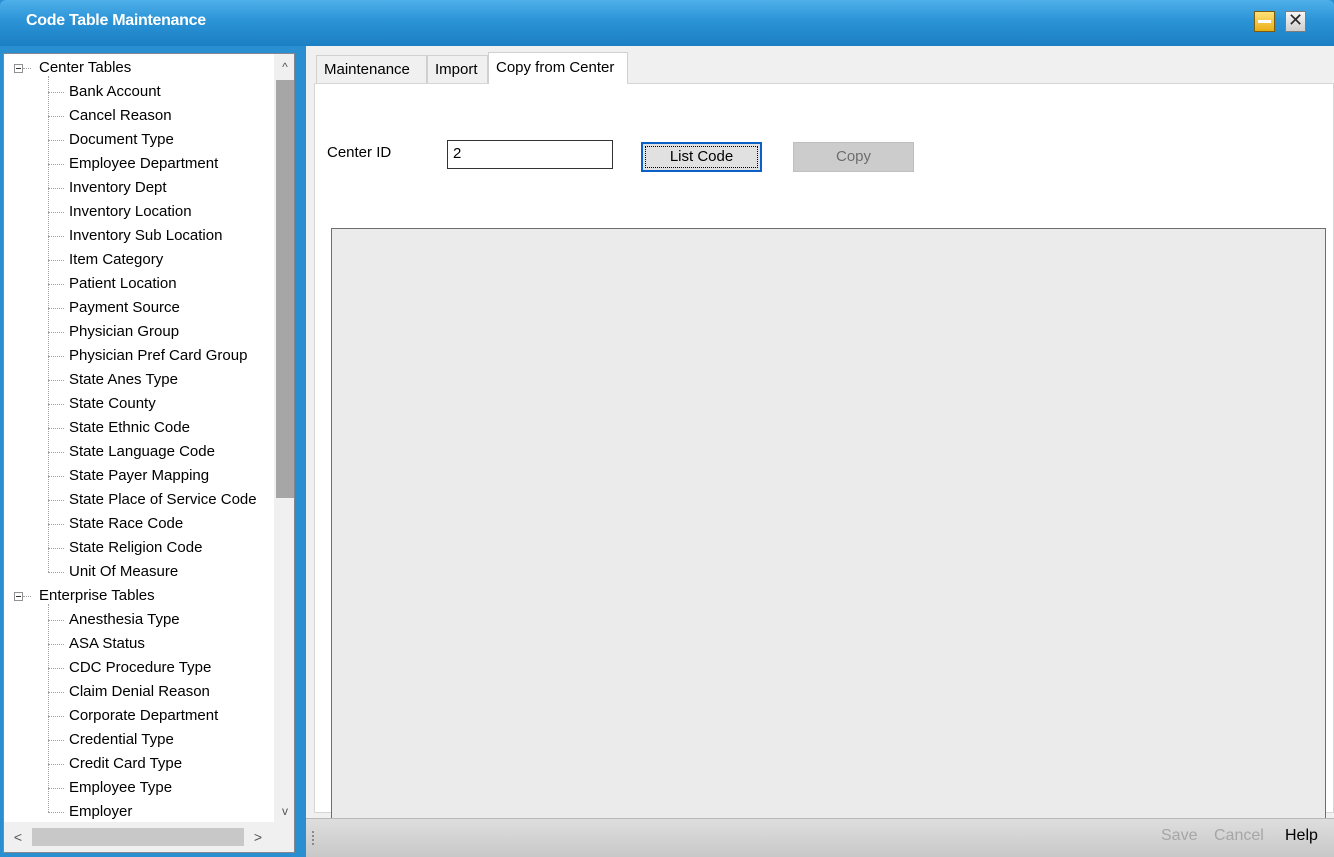 The height and width of the screenshot is (857, 1334). I want to click on tab-label: Copy from Center, so click(555, 67).